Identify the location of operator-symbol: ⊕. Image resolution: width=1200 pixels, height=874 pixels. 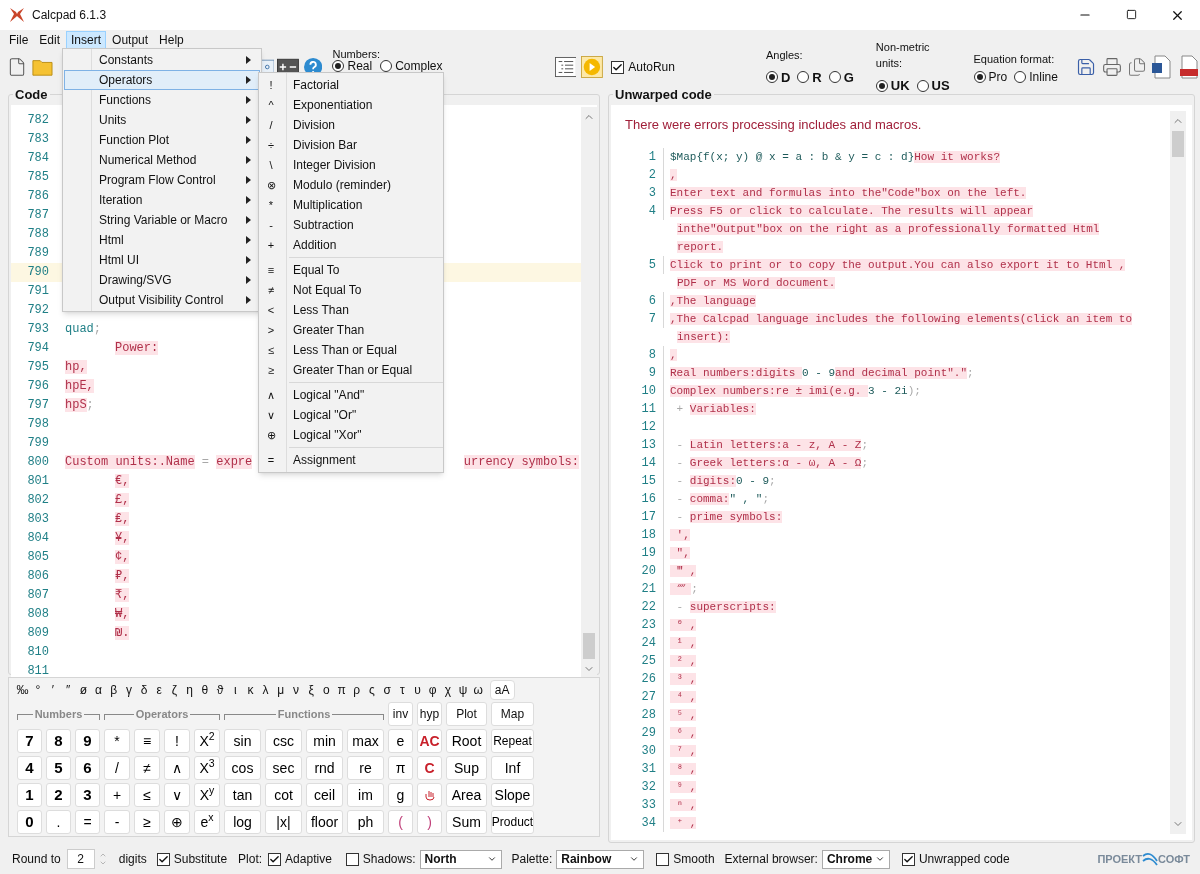
(271, 435).